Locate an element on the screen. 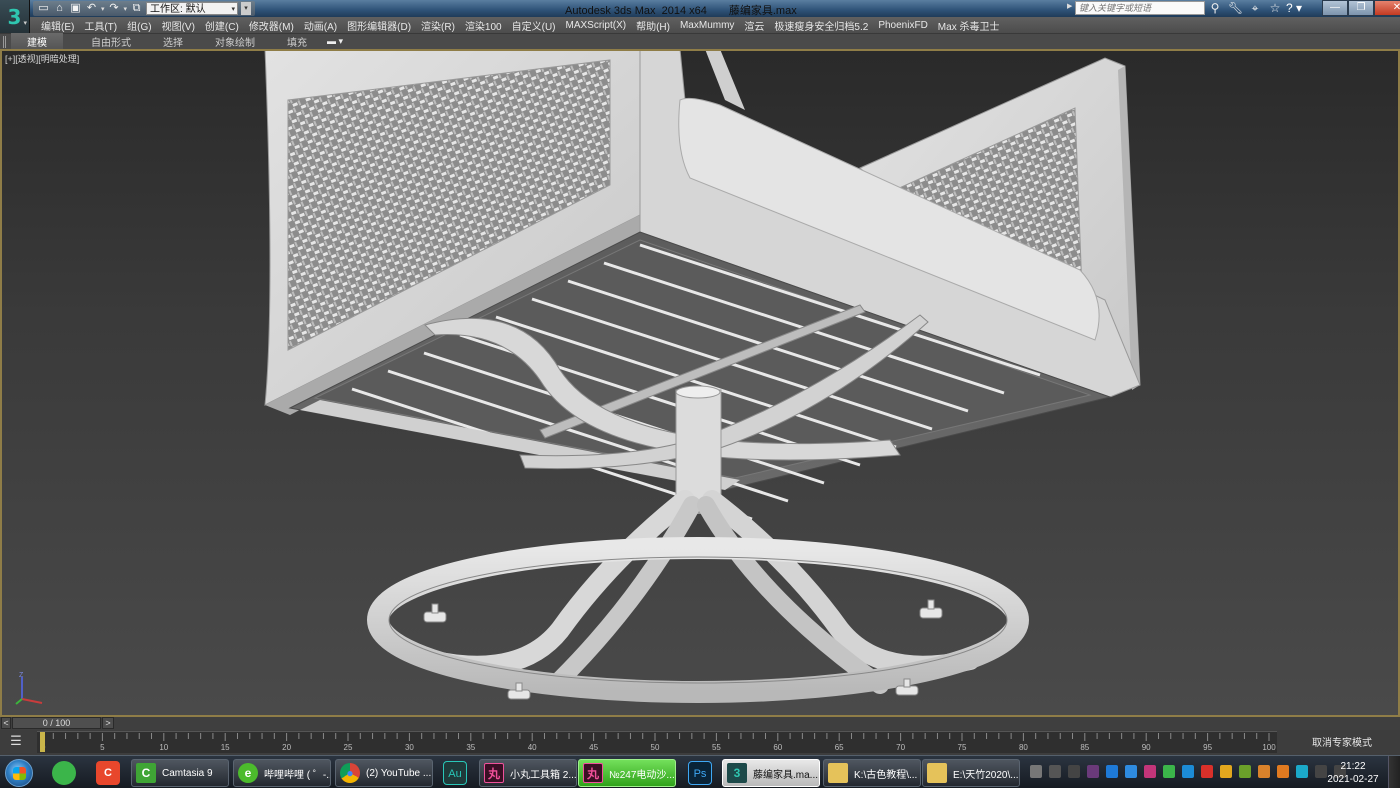  photoshop-icon: Ps is located at coordinates (700, 773).